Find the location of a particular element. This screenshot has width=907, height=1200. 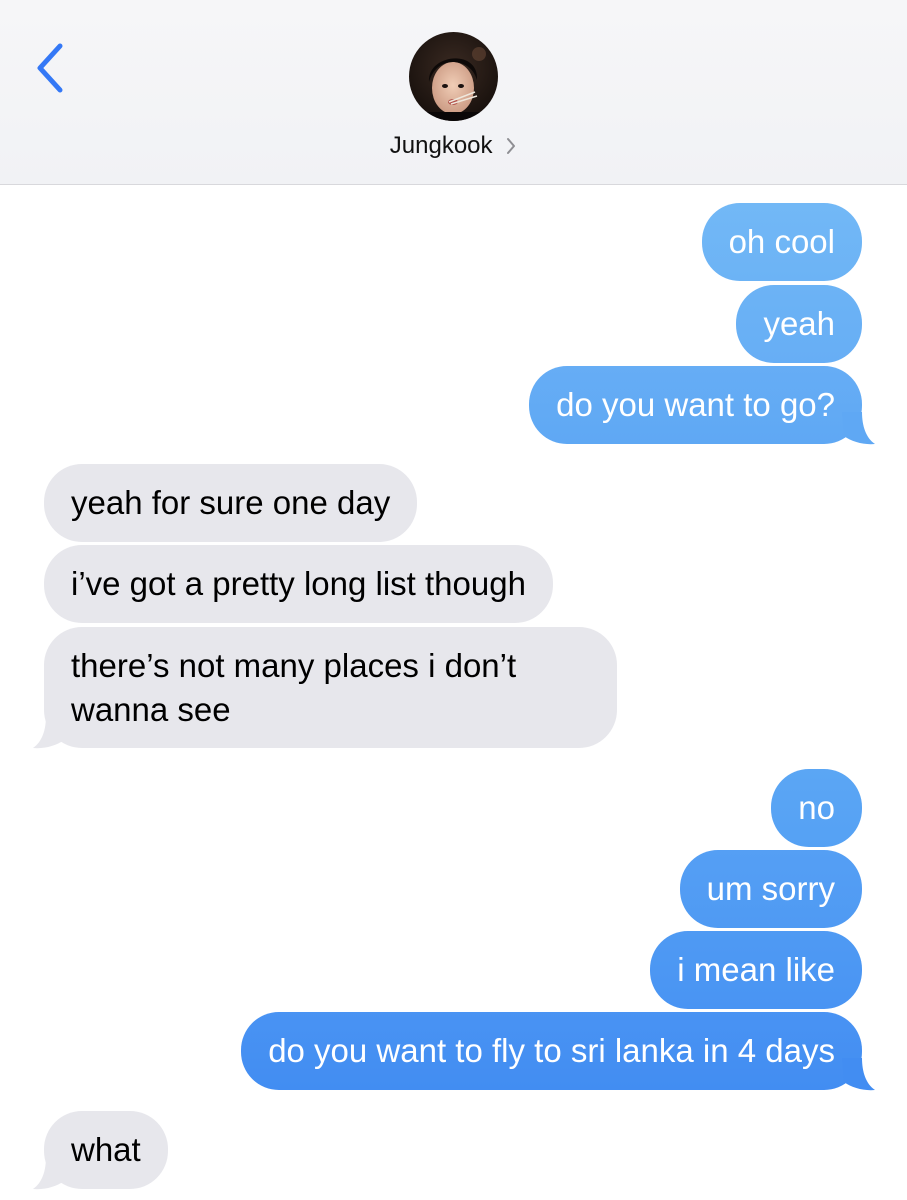

message-text: i’ve got a pretty long list though is located at coordinates (298, 583).